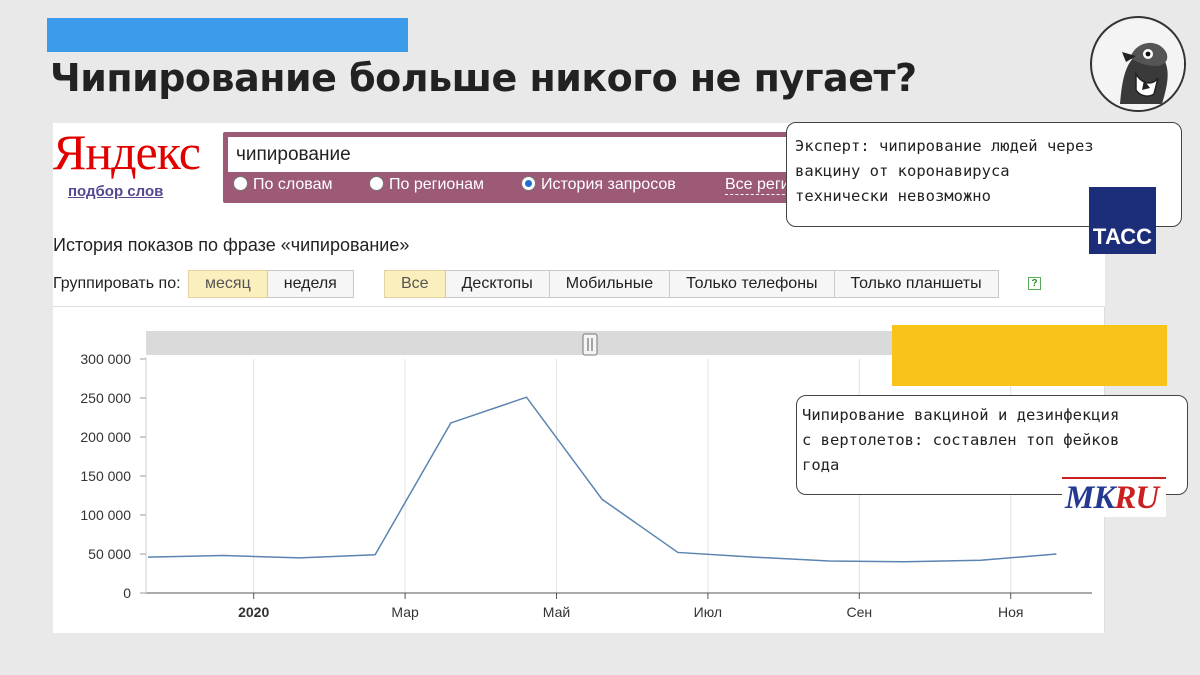 Image resolution: width=1200 pixels, height=675 pixels. I want to click on radio-selected-icon, so click(528, 183).